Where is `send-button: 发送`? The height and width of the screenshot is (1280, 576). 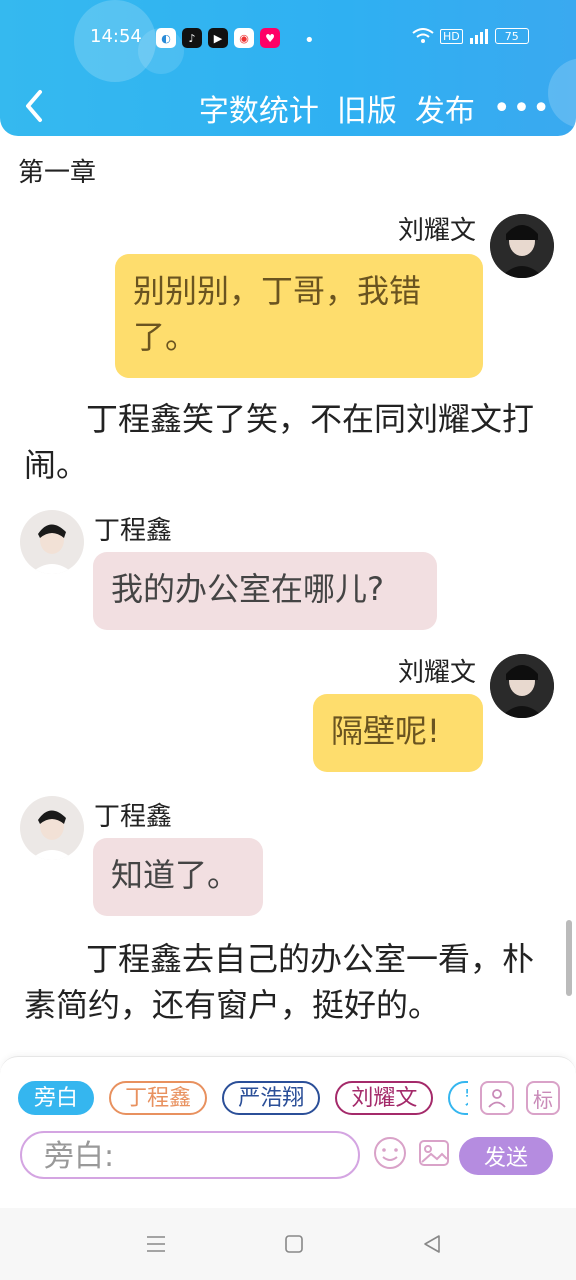 send-button: 发送 is located at coordinates (506, 1156).